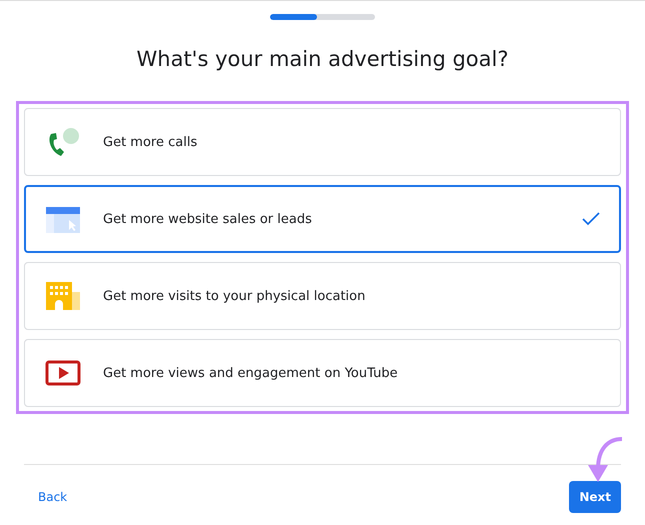  Describe the element at coordinates (234, 296) in the screenshot. I see `option-label: Get more visits to your physical location` at that location.